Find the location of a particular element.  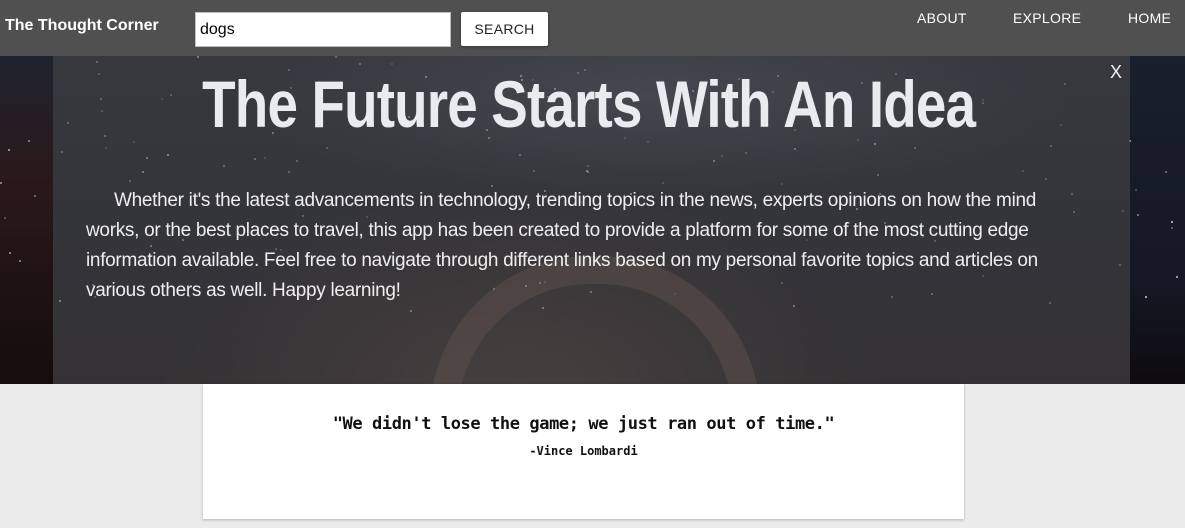

search-button: SEARCH is located at coordinates (504, 29).